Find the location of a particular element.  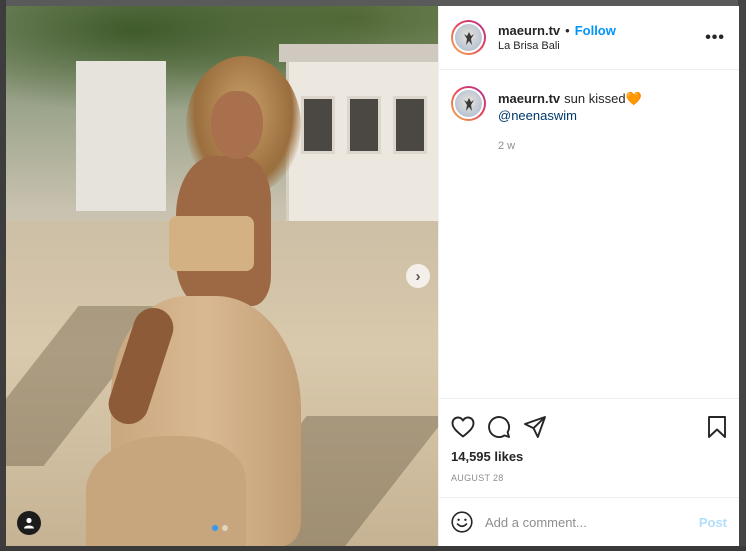

action-icons is located at coordinates (589, 427).